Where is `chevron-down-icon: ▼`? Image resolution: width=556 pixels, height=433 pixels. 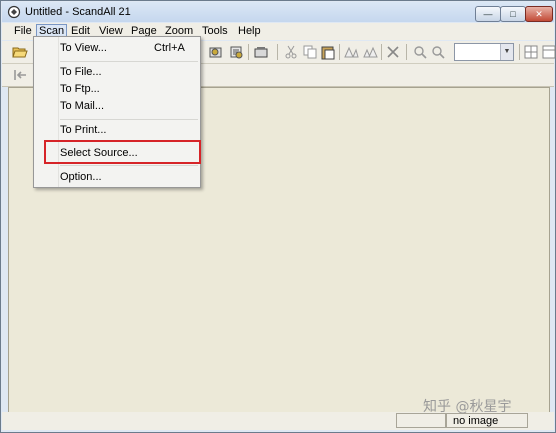 chevron-down-icon: ▼ is located at coordinates (506, 52).